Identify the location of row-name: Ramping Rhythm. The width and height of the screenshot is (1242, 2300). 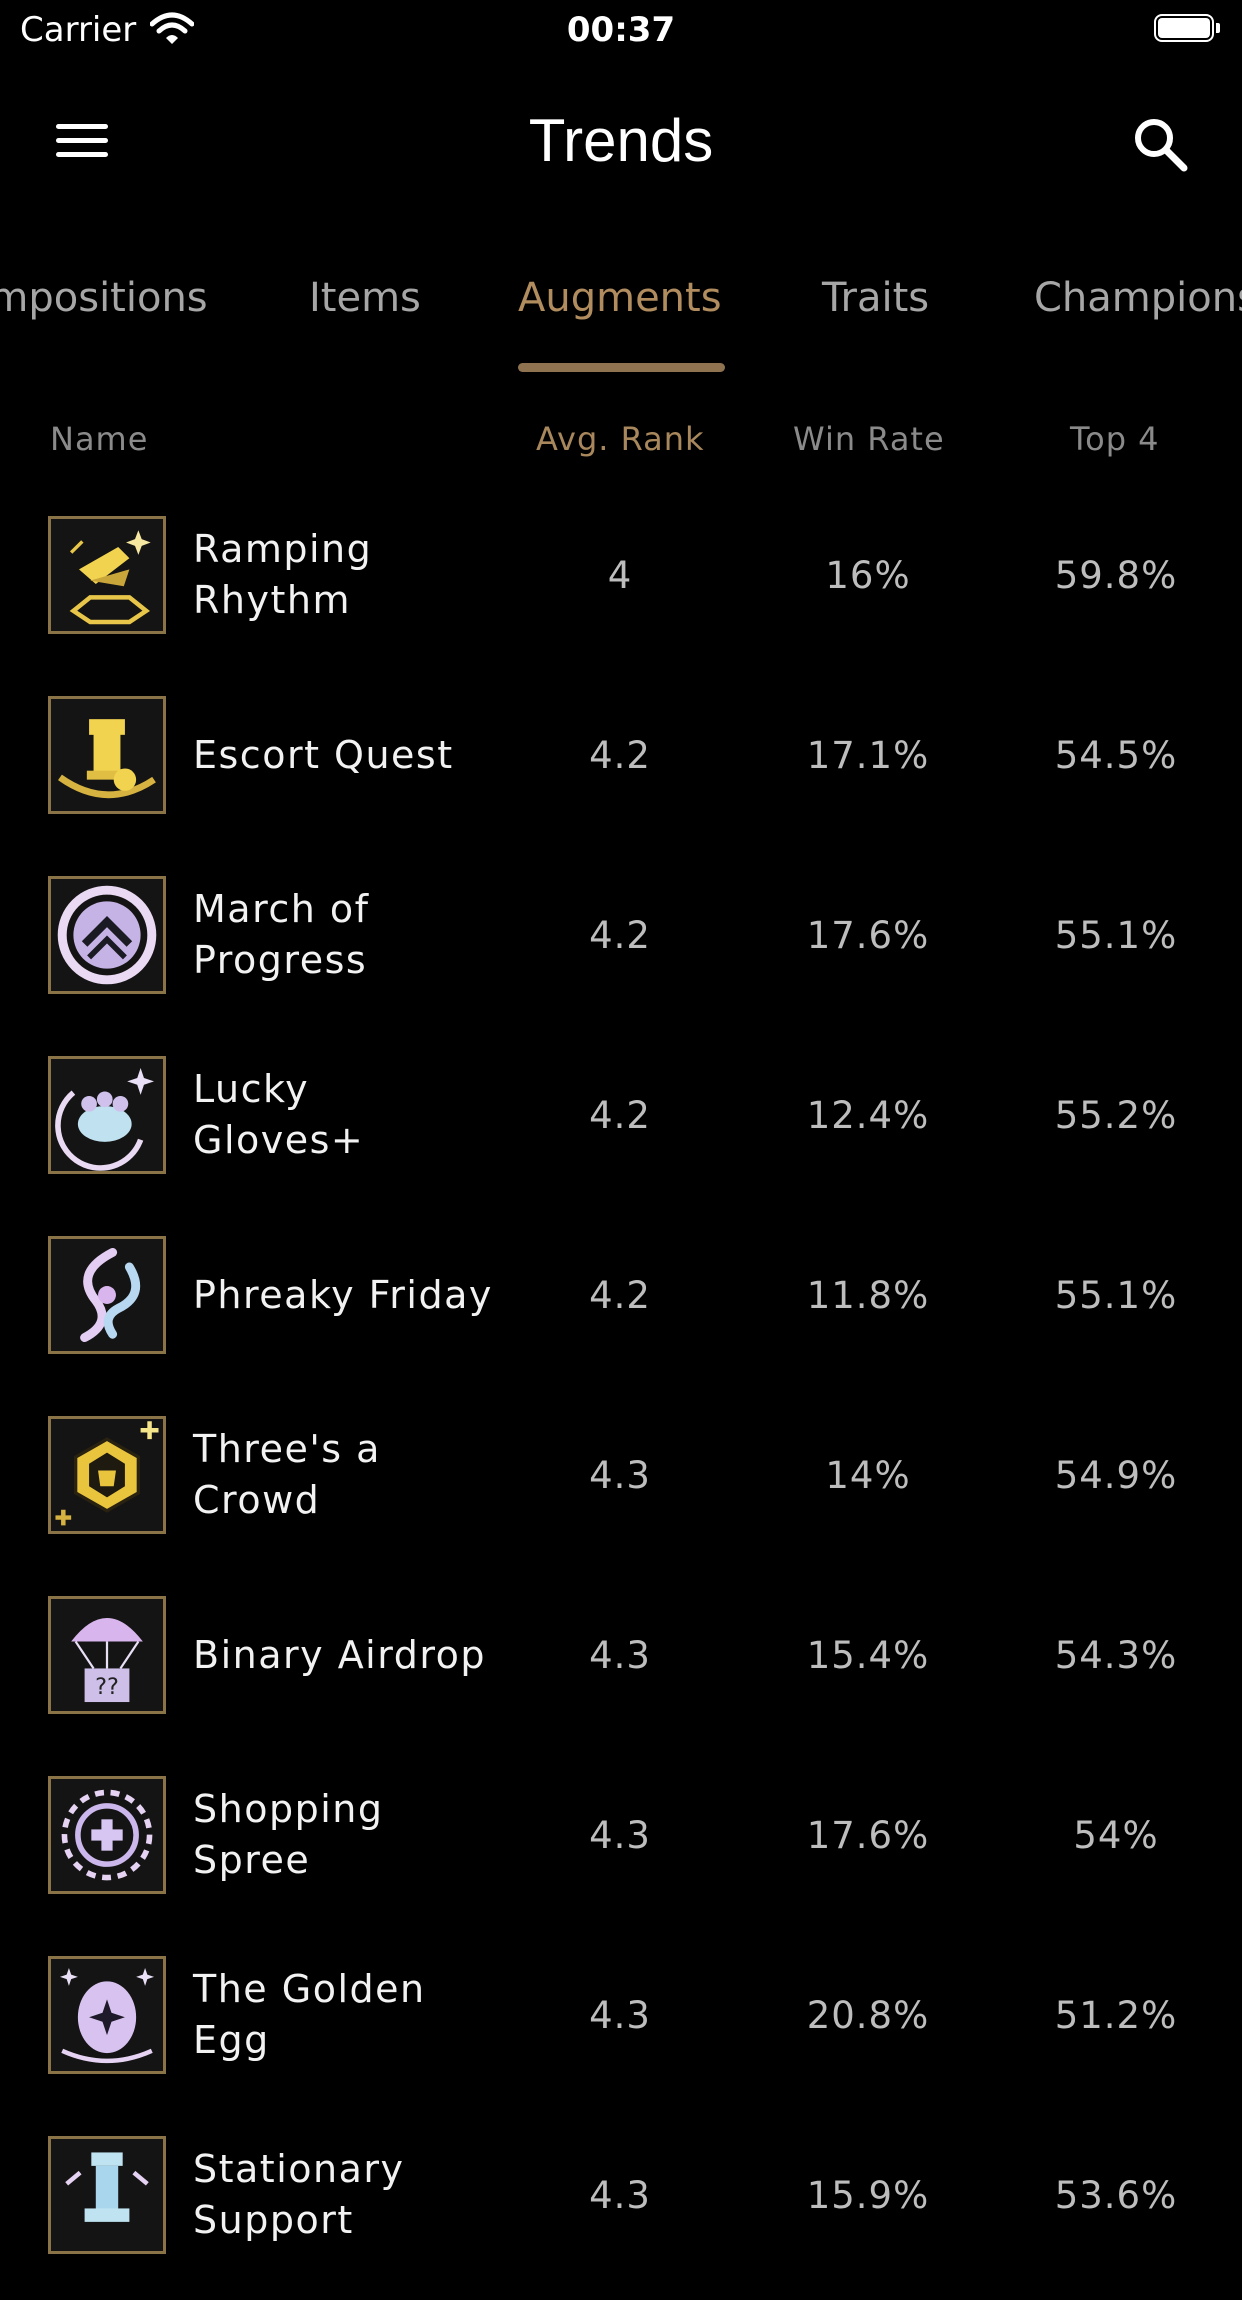
(283, 574).